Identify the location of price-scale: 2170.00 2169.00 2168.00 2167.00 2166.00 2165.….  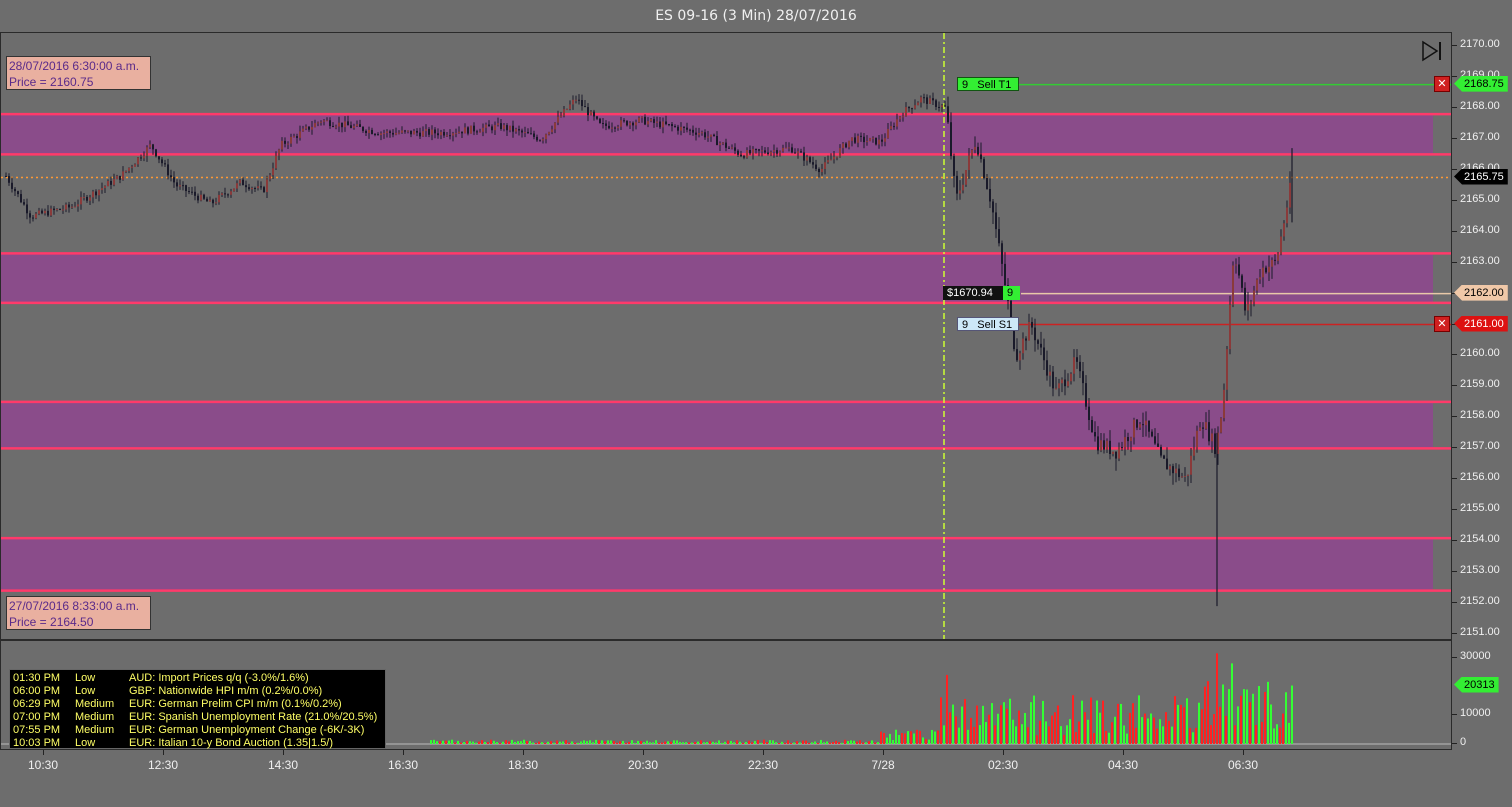
(1482, 336).